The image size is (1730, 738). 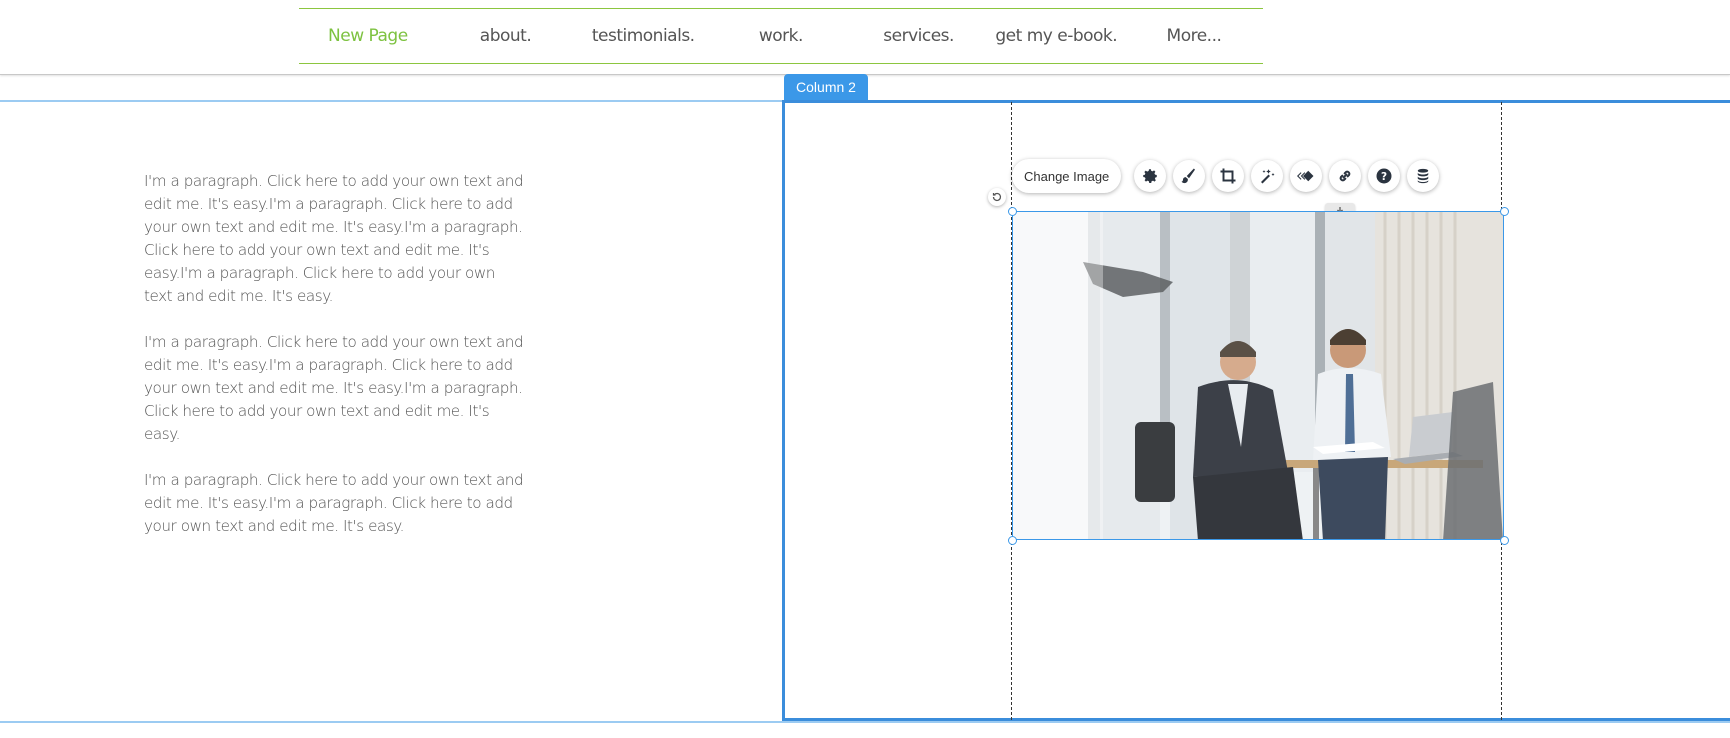 I want to click on resize-handle-top-left, so click(x=1012, y=211).